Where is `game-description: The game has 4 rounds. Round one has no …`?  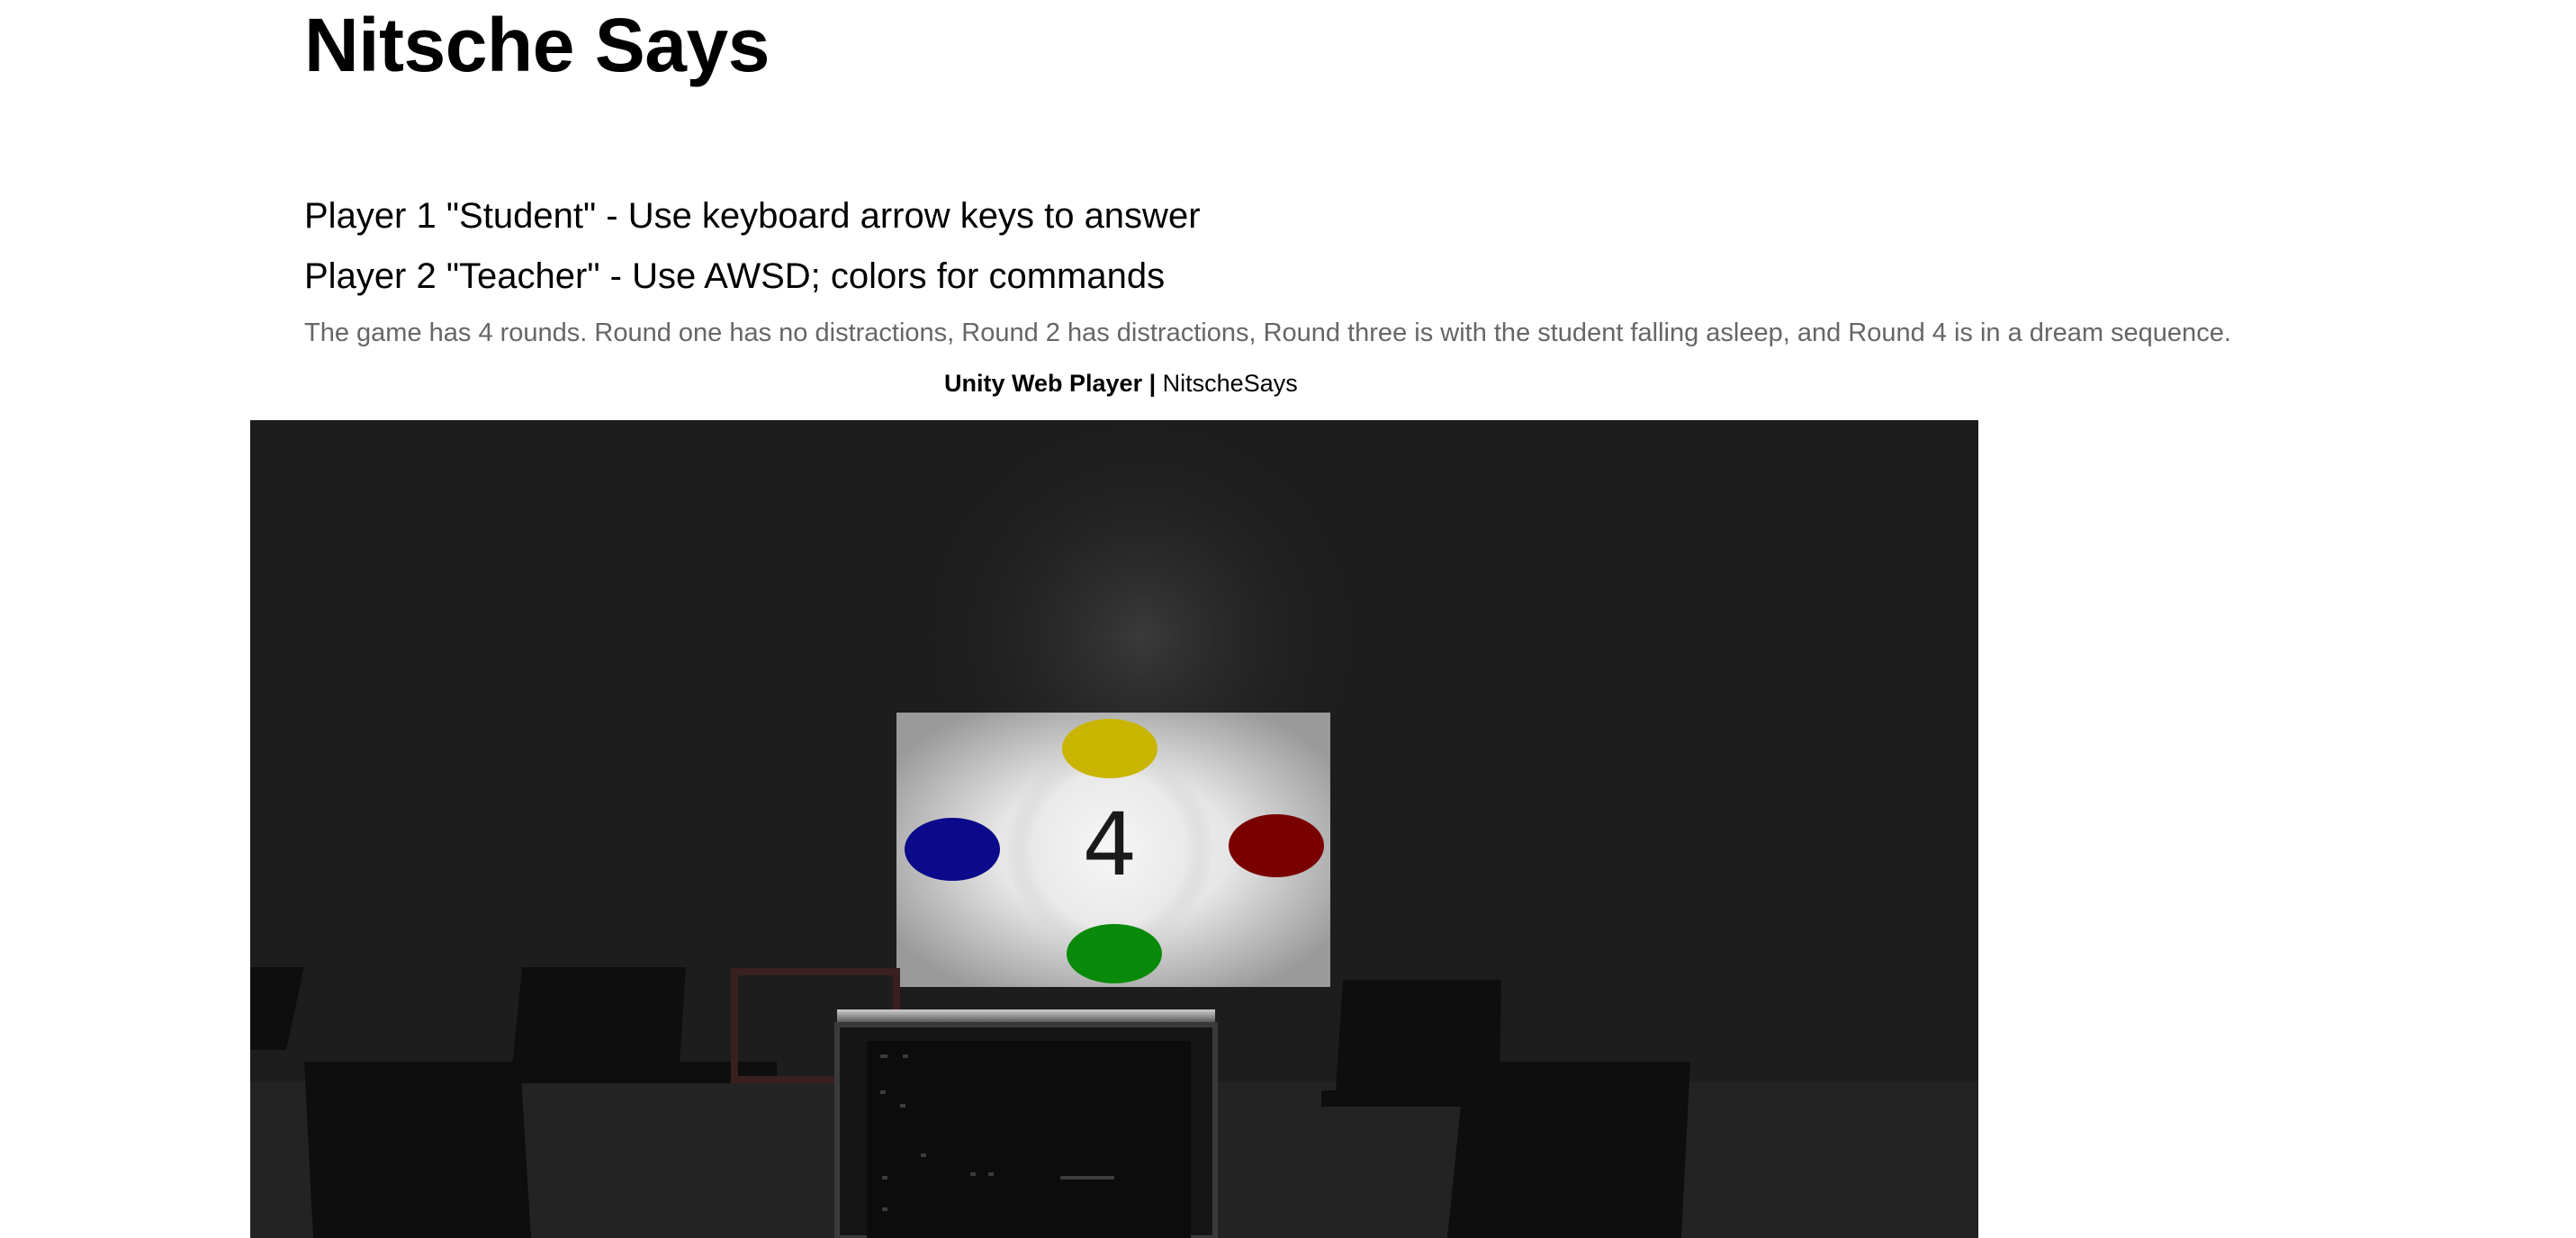 game-description: The game has 4 rounds. Round one has no … is located at coordinates (1267, 332).